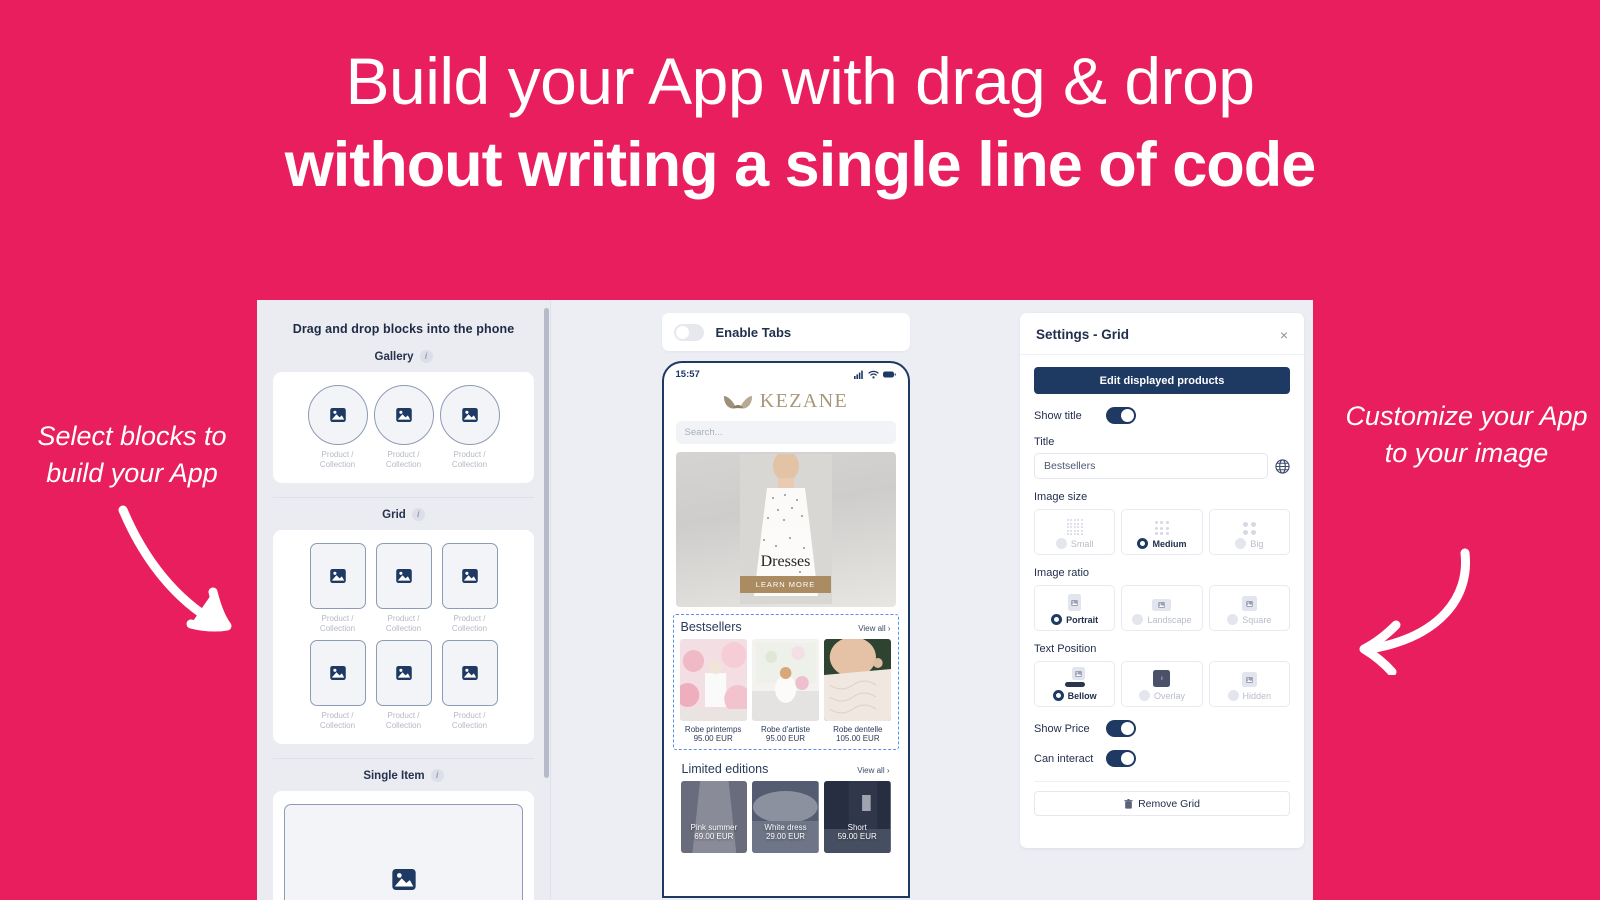  I want to click on title-input: Bestsellers, so click(1151, 466).